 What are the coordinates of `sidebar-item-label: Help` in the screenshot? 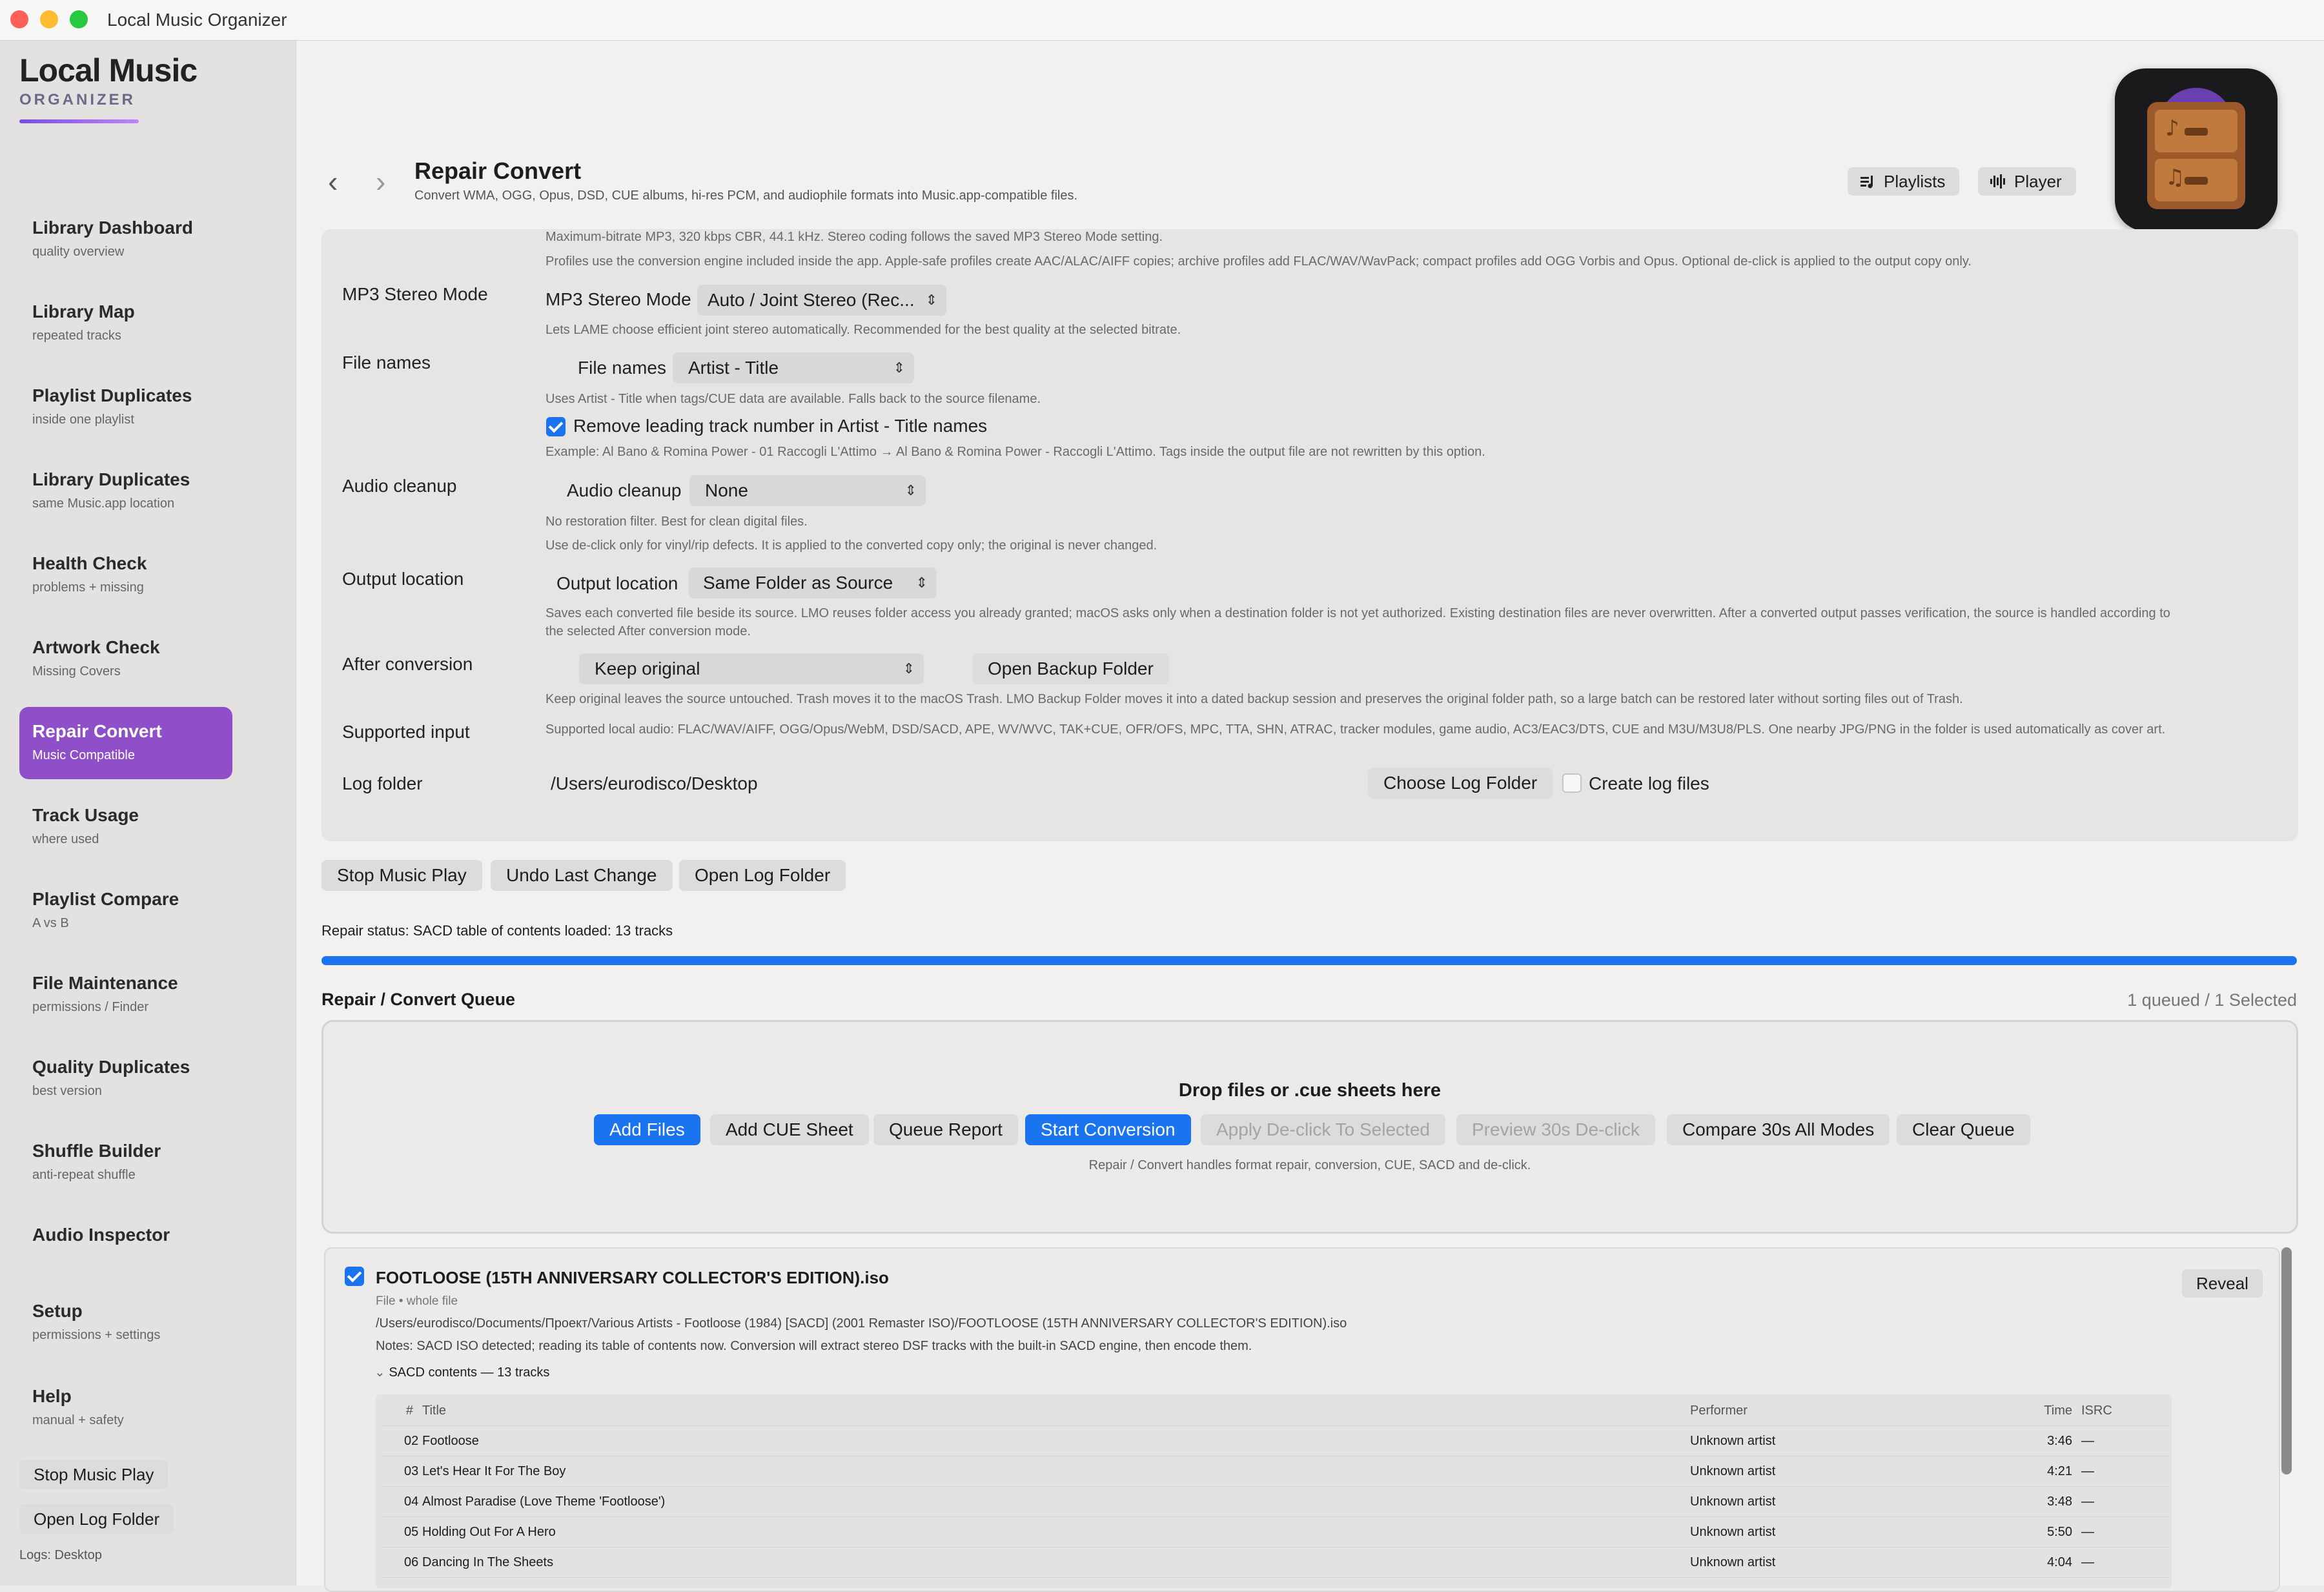 It's located at (52, 1396).